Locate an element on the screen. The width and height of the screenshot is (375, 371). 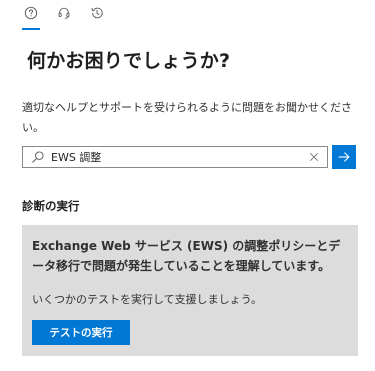
page-title: 何かお困りでしょうか? is located at coordinates (129, 61).